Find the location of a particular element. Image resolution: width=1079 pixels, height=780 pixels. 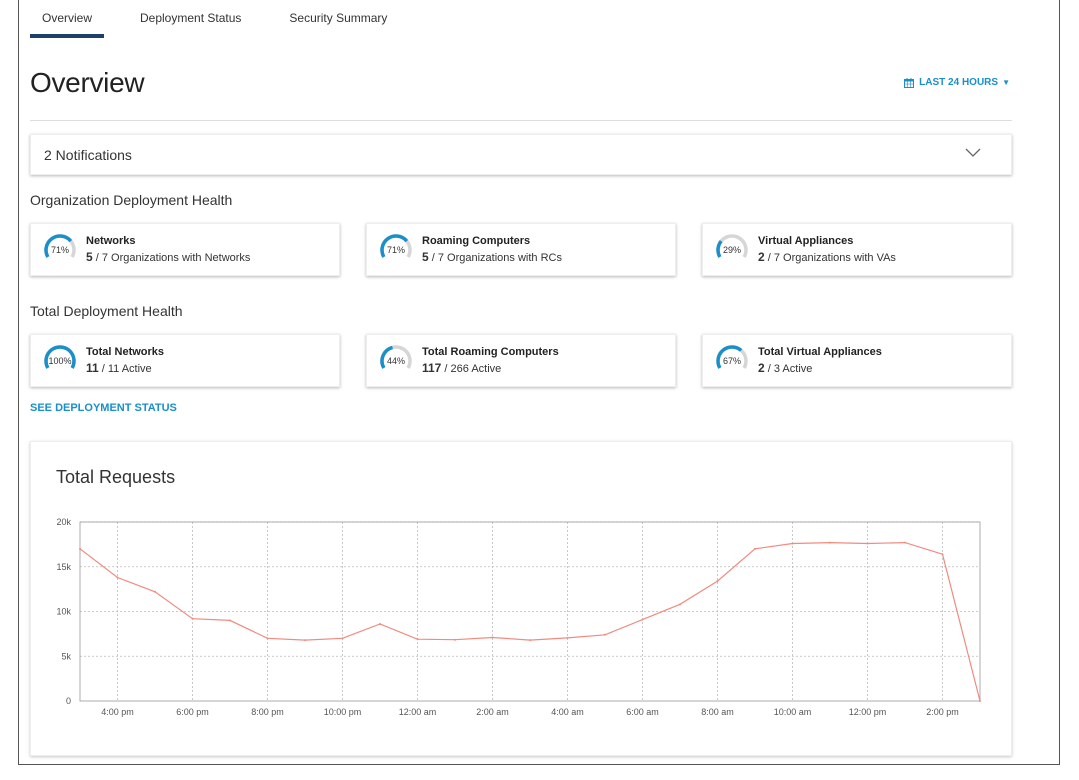

x-tick-label: 10:00 am is located at coordinates (793, 712).